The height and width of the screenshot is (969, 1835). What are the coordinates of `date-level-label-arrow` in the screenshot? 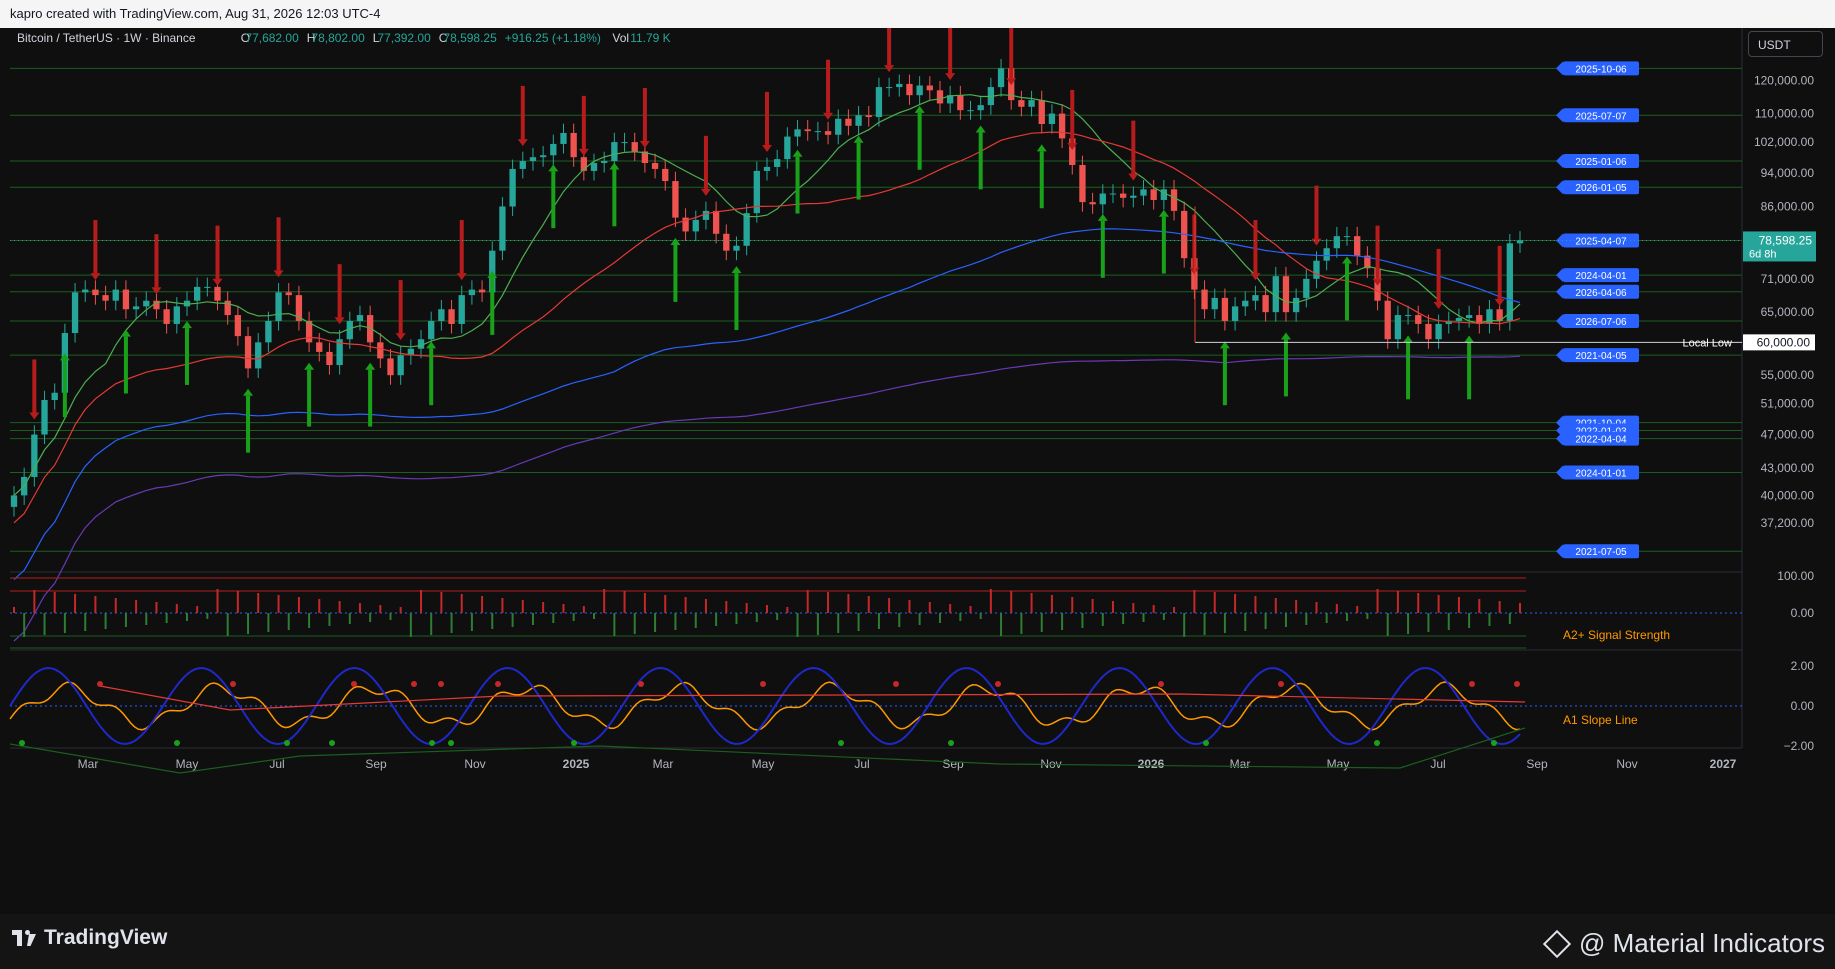 It's located at (1559, 291).